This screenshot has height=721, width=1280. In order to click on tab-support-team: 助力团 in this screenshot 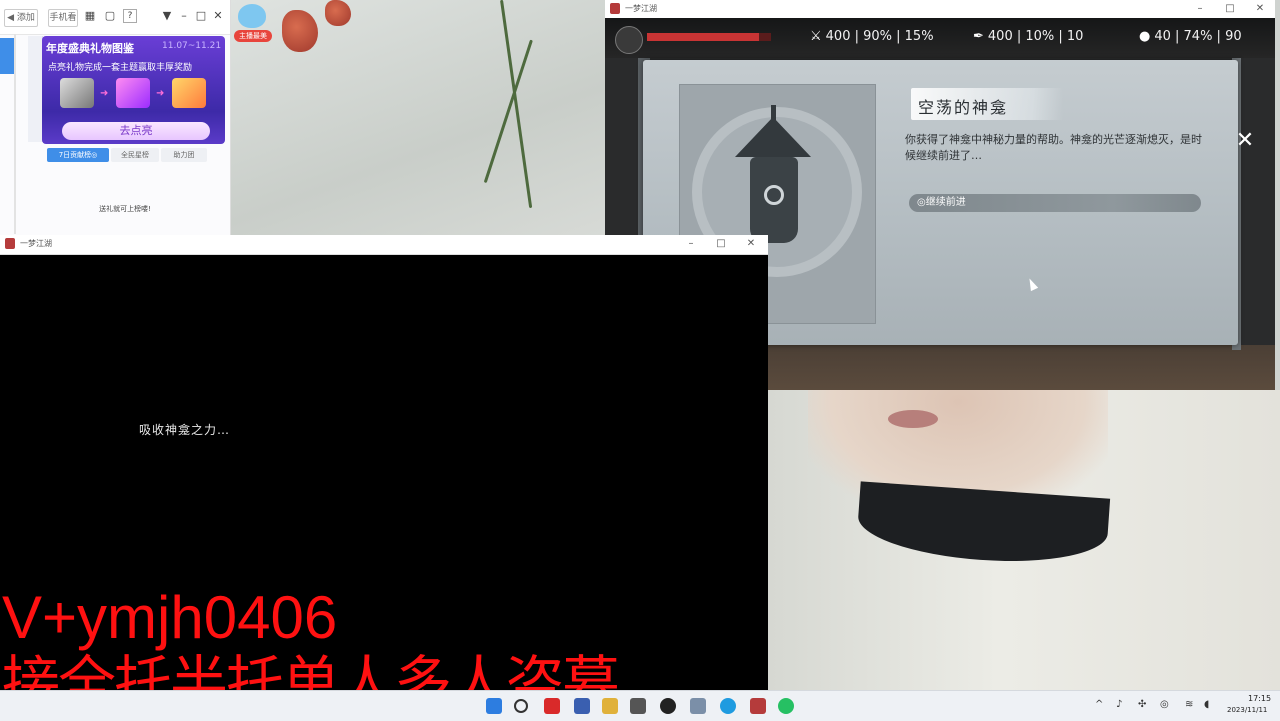, I will do `click(184, 155)`.